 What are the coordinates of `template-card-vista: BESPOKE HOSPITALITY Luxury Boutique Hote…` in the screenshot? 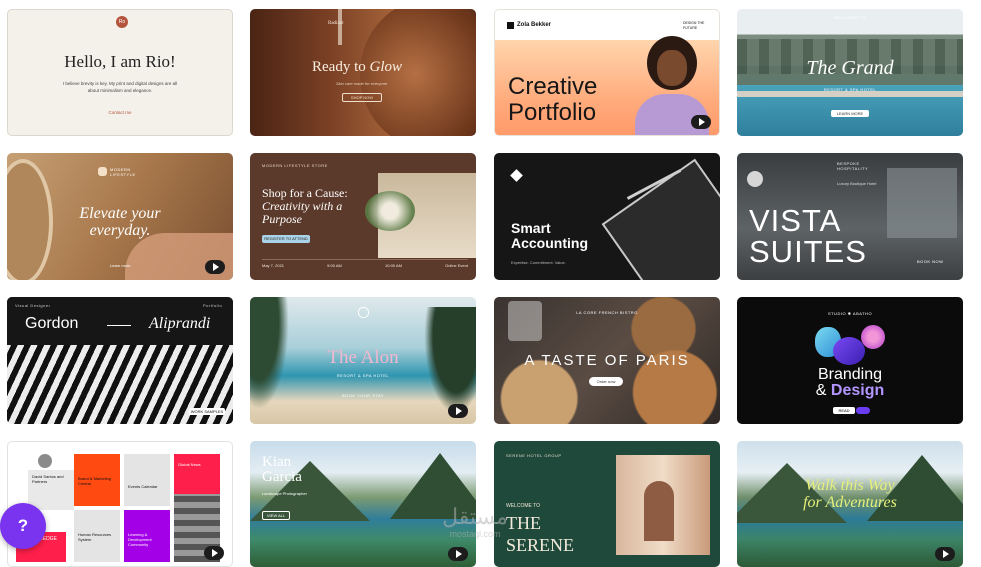 It's located at (850, 216).